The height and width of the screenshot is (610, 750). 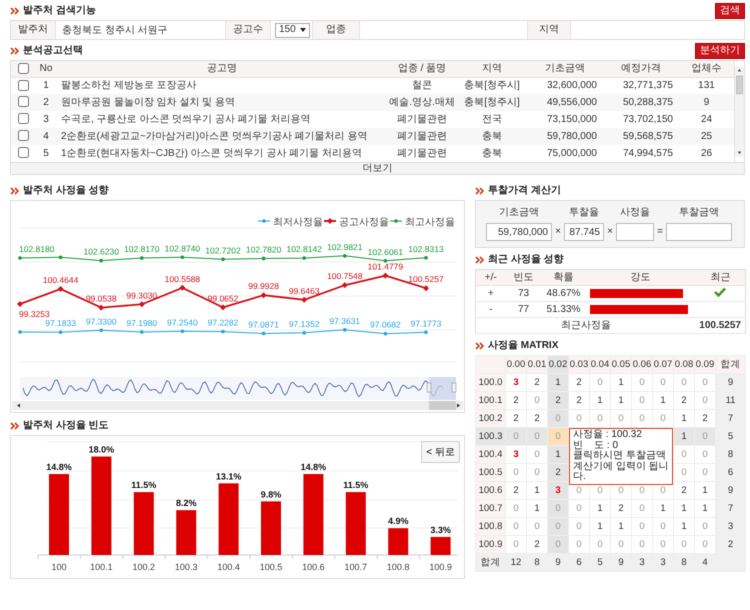 I want to click on row-total: 9, so click(x=731, y=382).